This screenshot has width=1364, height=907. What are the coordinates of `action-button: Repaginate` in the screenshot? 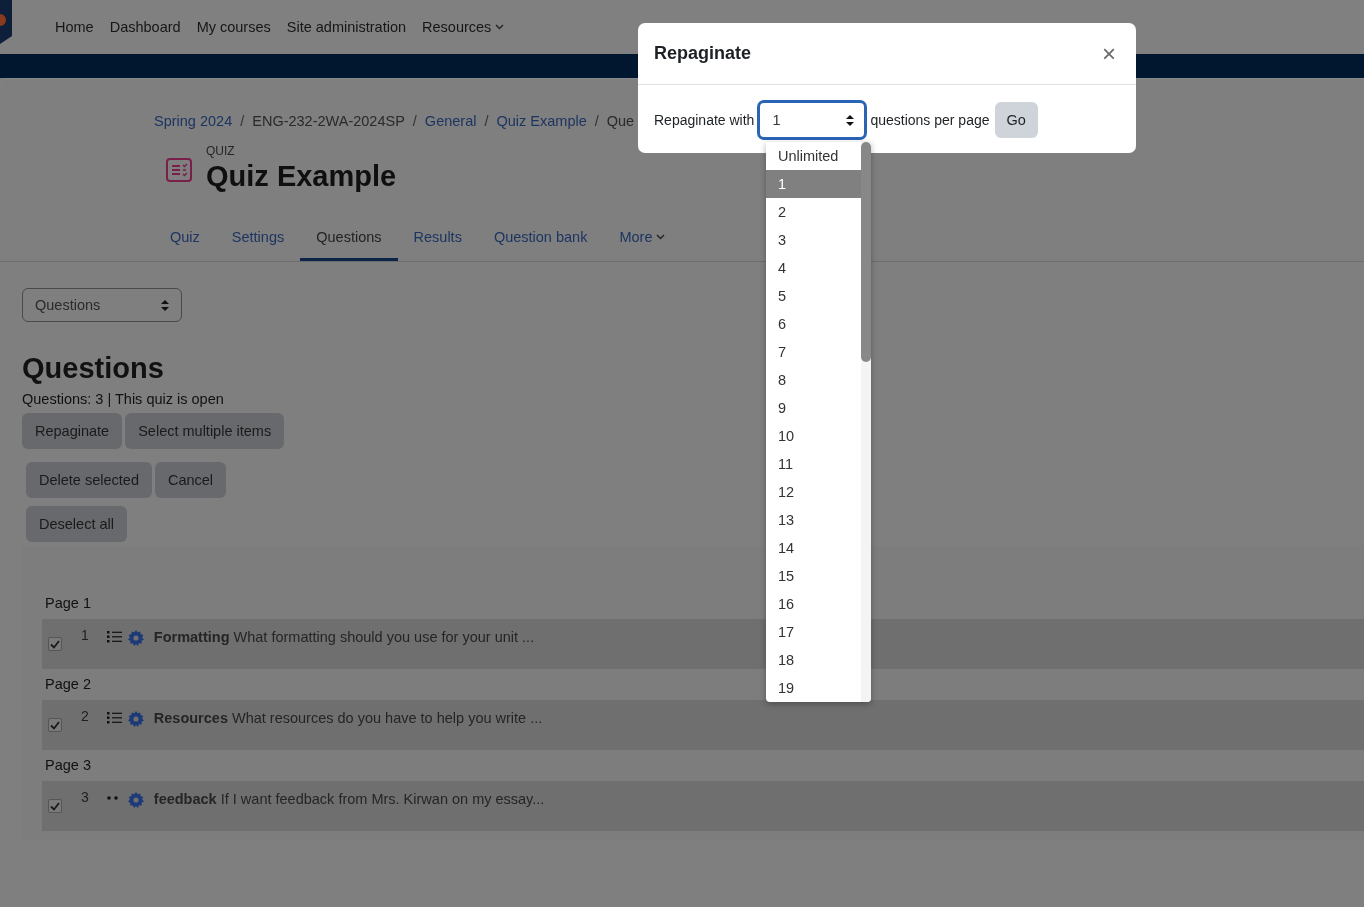 It's located at (72, 431).